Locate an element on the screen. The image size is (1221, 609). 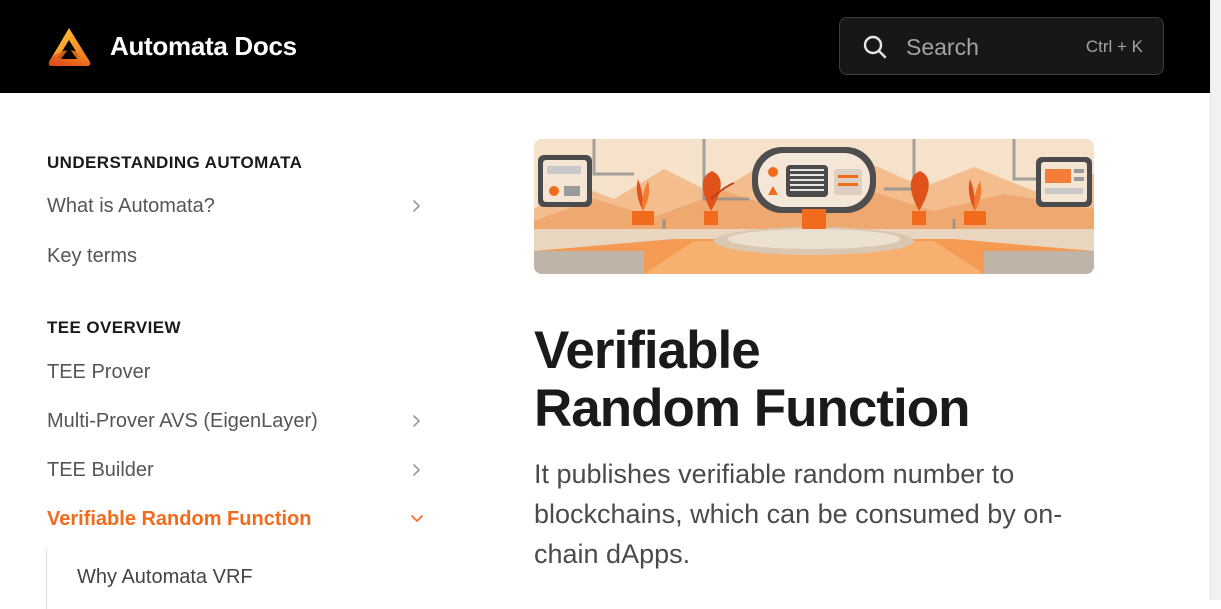
page-title-line-1: Verifiable is located at coordinates (647, 350).